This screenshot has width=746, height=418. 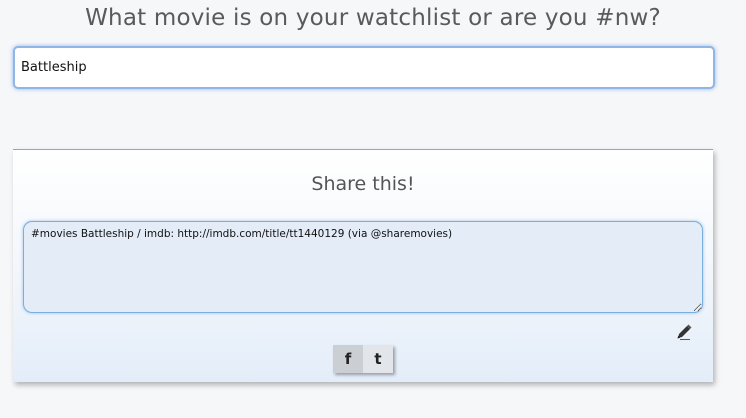 I want to click on social-share-buttons: f t, so click(x=363, y=359).